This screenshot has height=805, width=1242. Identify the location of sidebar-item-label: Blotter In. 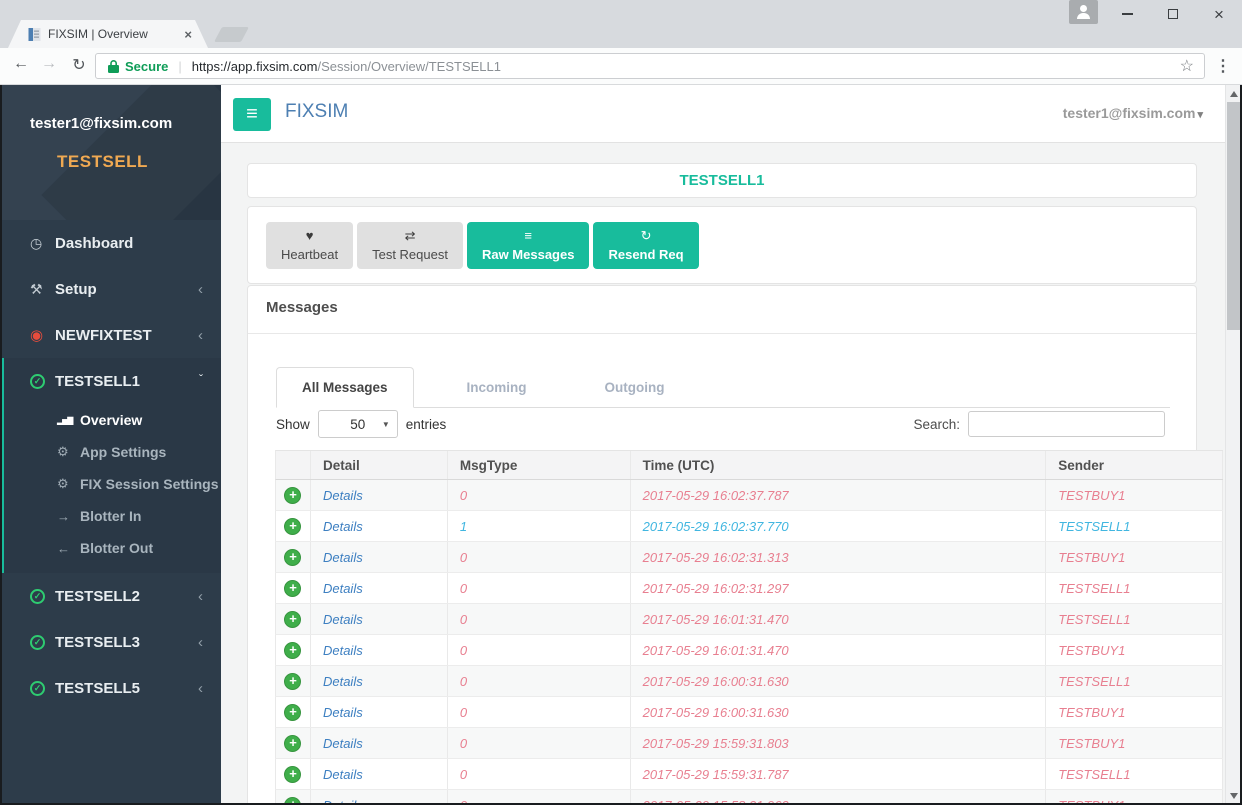
(111, 516).